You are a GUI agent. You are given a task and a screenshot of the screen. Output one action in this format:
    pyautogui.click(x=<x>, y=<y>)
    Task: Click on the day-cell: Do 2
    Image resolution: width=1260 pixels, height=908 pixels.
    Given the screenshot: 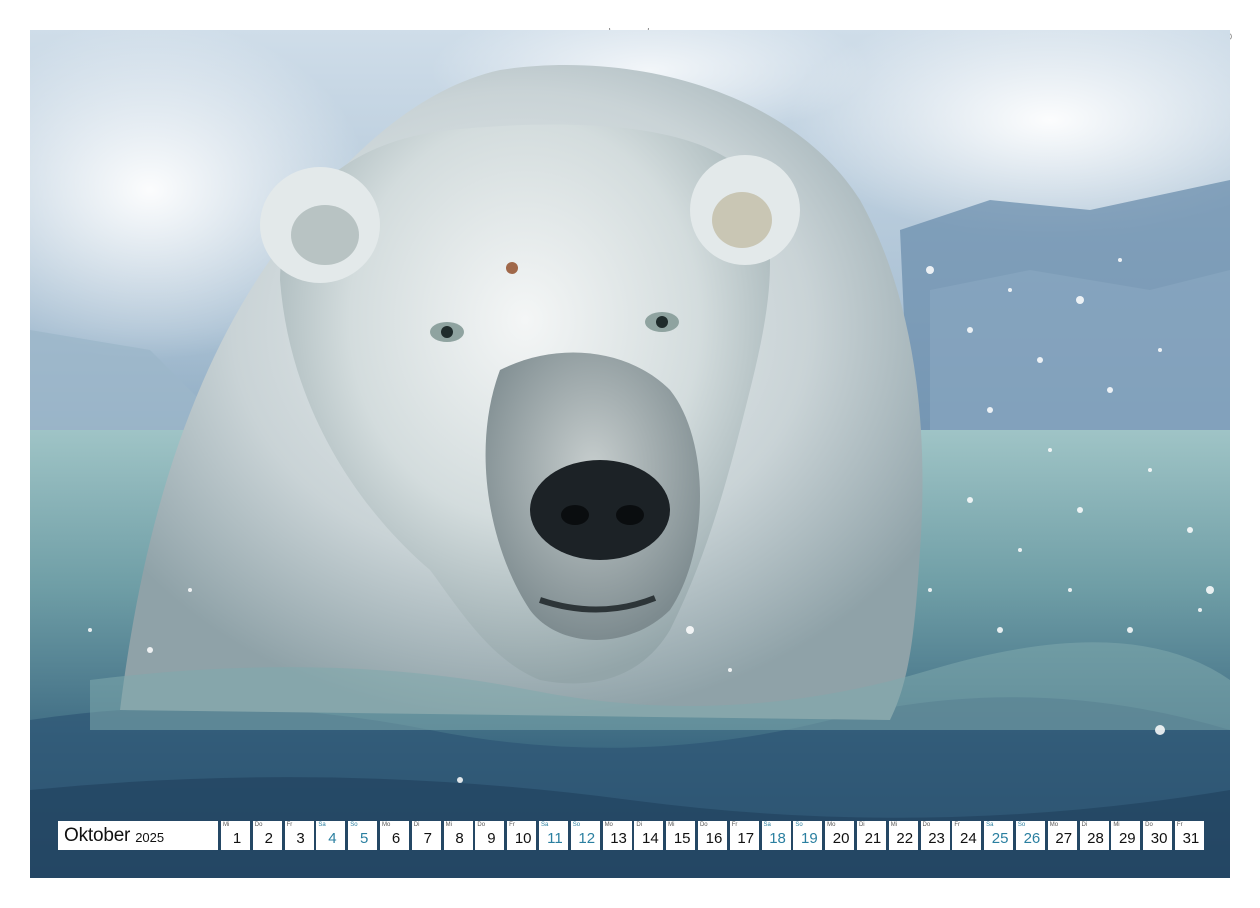 What is the action you would take?
    pyautogui.click(x=267, y=835)
    